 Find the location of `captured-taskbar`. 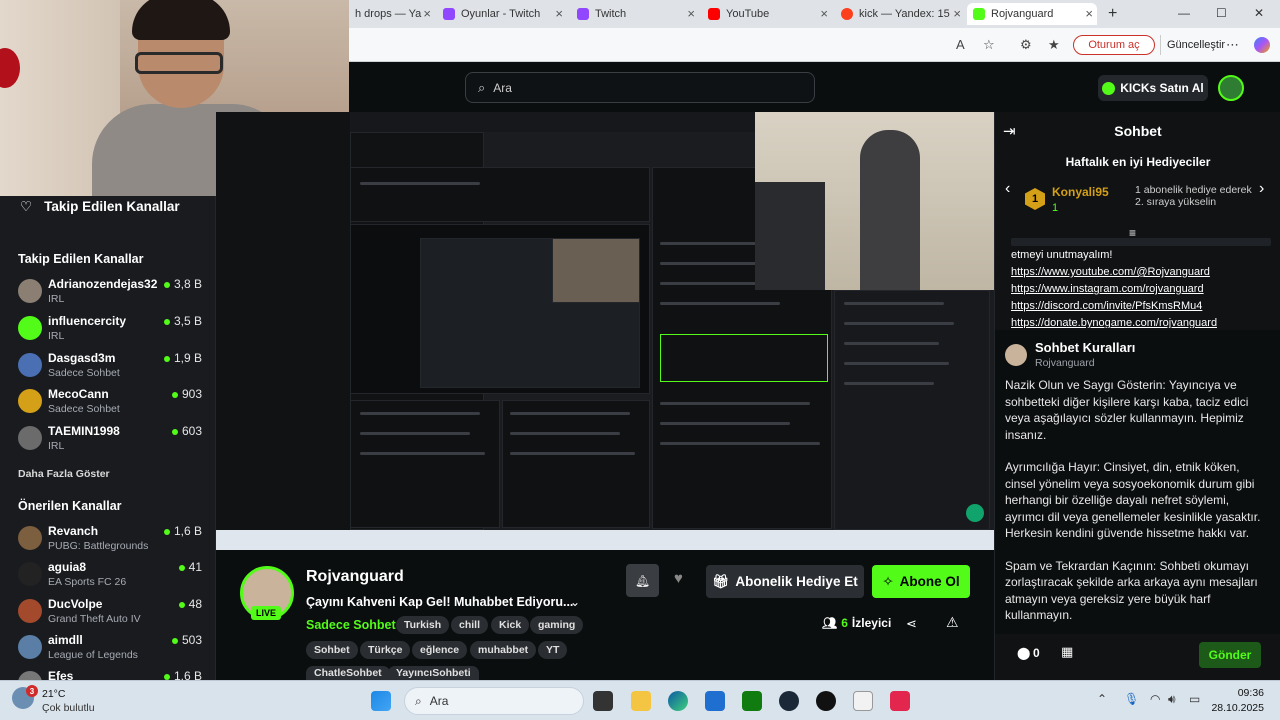

captured-taskbar is located at coordinates (605, 540).